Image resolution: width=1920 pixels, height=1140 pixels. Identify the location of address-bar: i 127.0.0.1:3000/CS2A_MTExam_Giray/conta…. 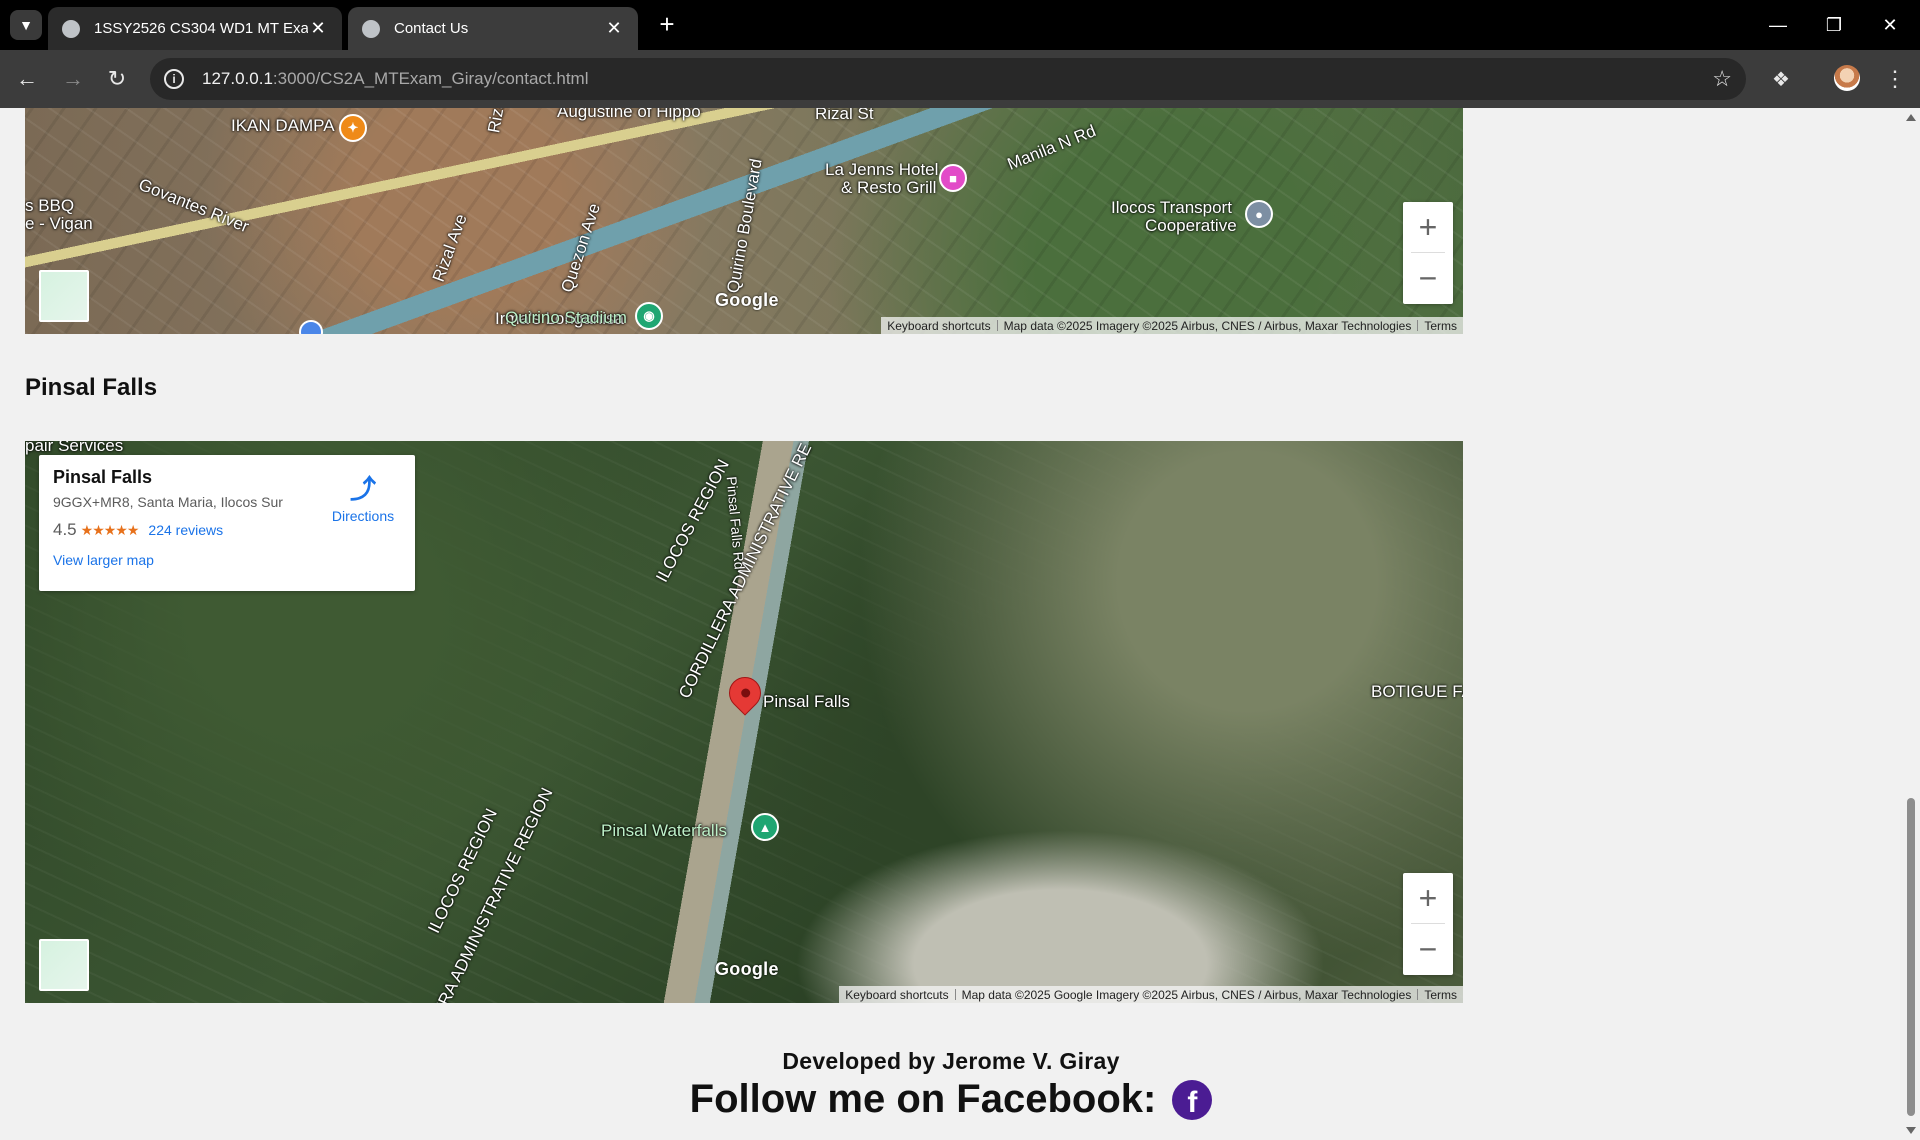
(948, 79).